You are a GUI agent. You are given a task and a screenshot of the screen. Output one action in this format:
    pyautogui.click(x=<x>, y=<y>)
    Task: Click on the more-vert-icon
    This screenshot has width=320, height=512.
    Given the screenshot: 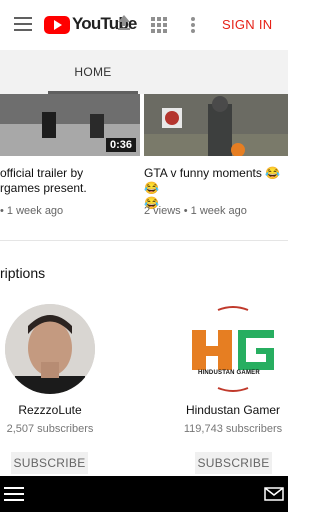 What is the action you would take?
    pyautogui.click(x=193, y=25)
    